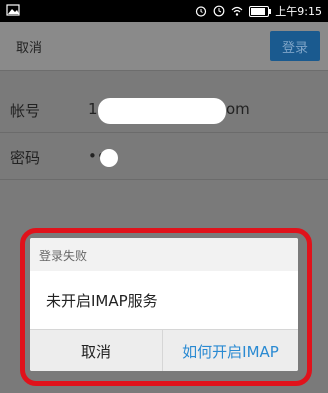 The width and height of the screenshot is (328, 393). What do you see at coordinates (164, 300) in the screenshot?
I see `dialog-message-area: 未开启IMAP服务` at bounding box center [164, 300].